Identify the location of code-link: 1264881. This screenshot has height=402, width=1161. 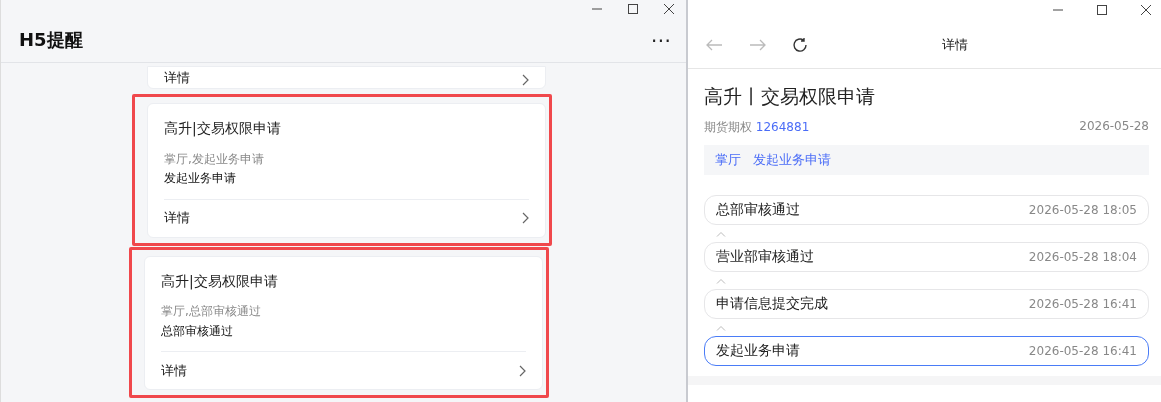
(782, 127).